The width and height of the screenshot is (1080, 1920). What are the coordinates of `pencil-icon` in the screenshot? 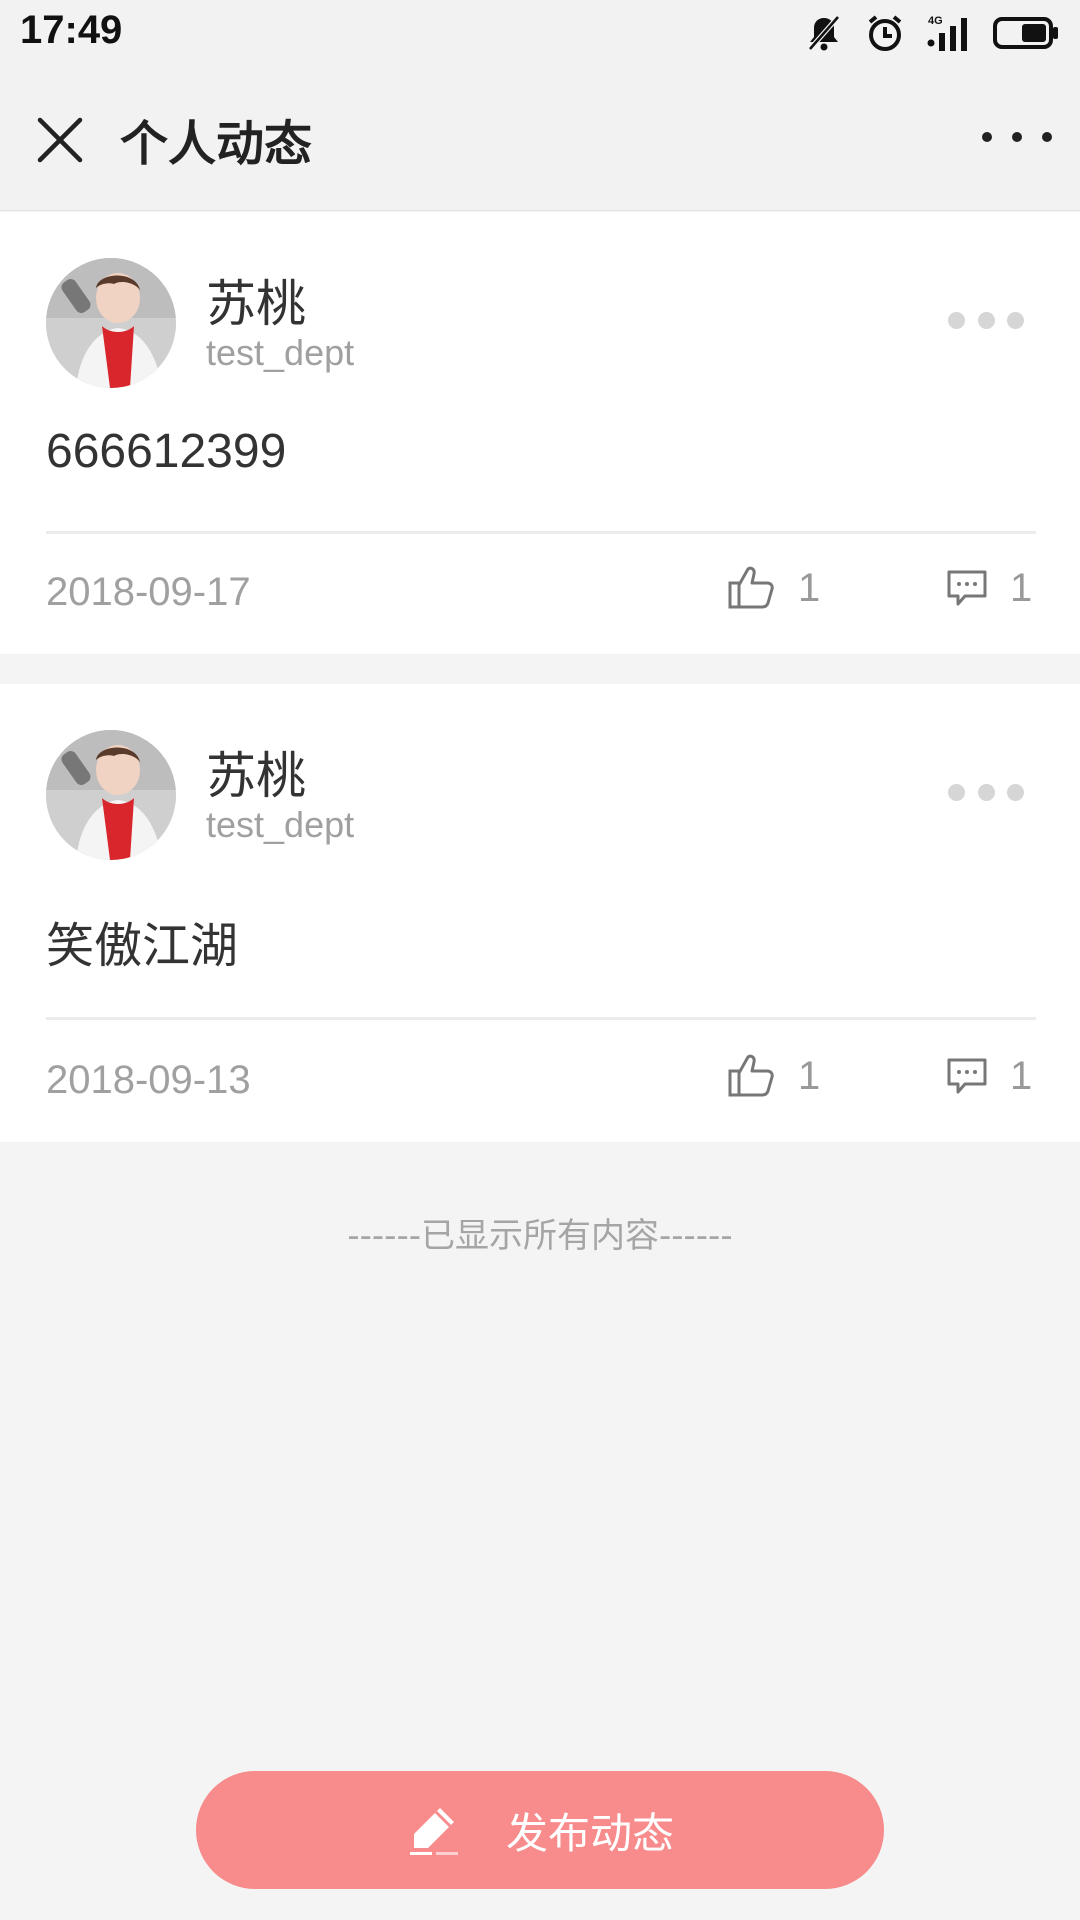 It's located at (433, 1831).